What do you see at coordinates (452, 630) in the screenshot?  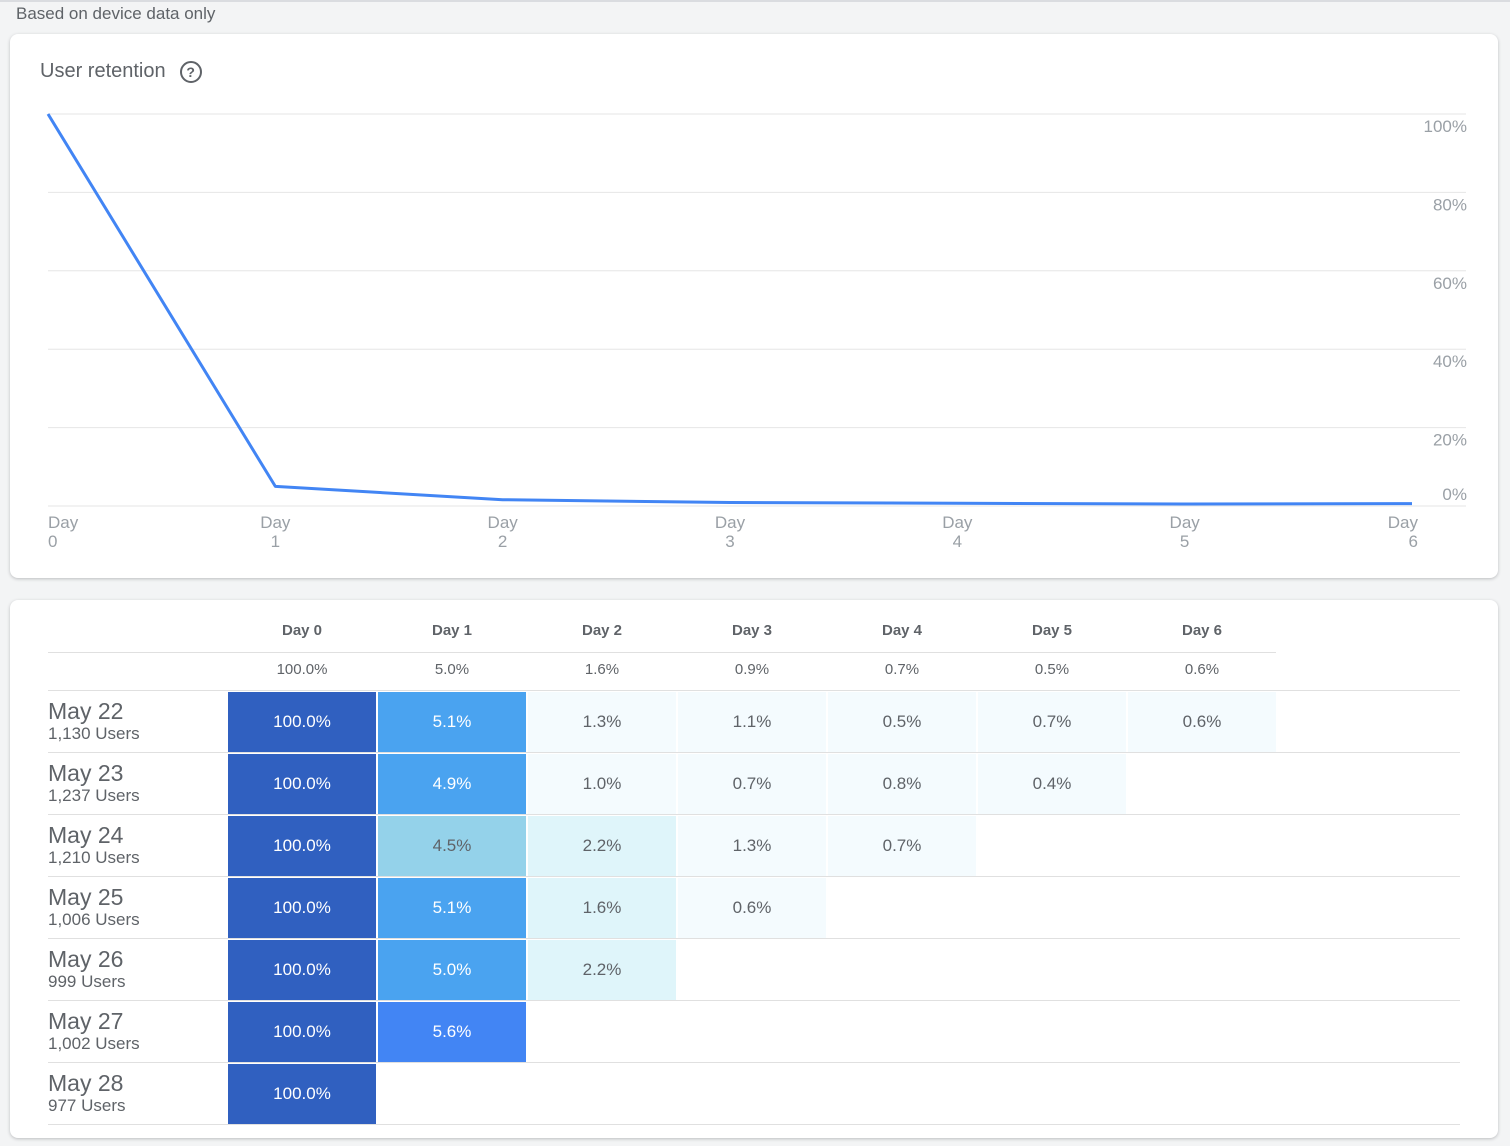 I see `column-header: Day 1` at bounding box center [452, 630].